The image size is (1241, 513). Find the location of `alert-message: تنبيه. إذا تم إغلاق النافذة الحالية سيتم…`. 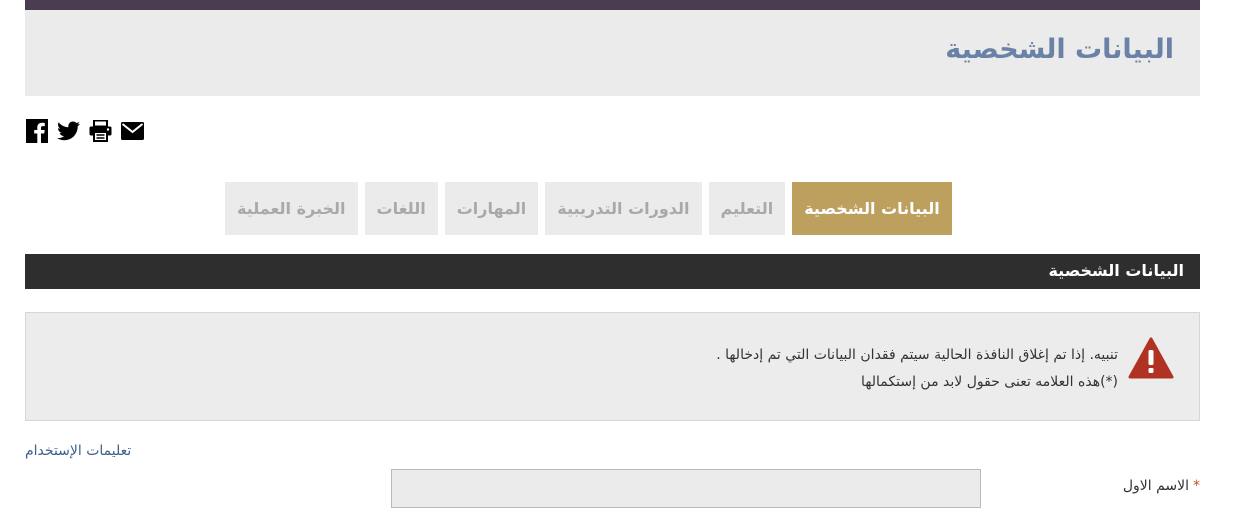

alert-message: تنبيه. إذا تم إغلاق النافذة الحالية سيتم… is located at coordinates (917, 369).